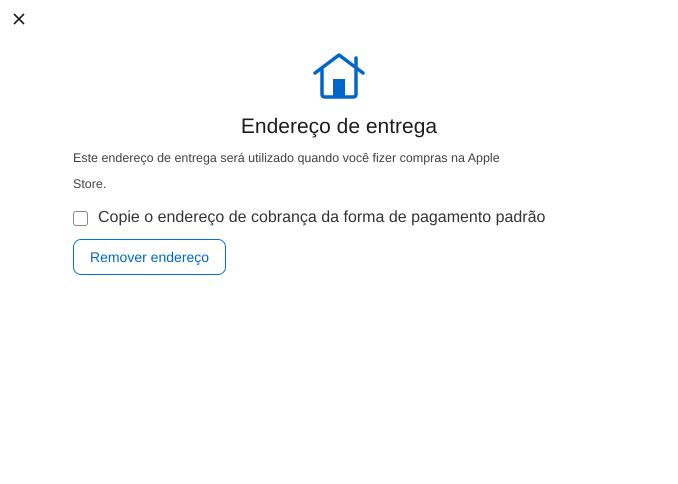 The image size is (678, 484). I want to click on dialog-title: Endereço de entrega, so click(339, 127).